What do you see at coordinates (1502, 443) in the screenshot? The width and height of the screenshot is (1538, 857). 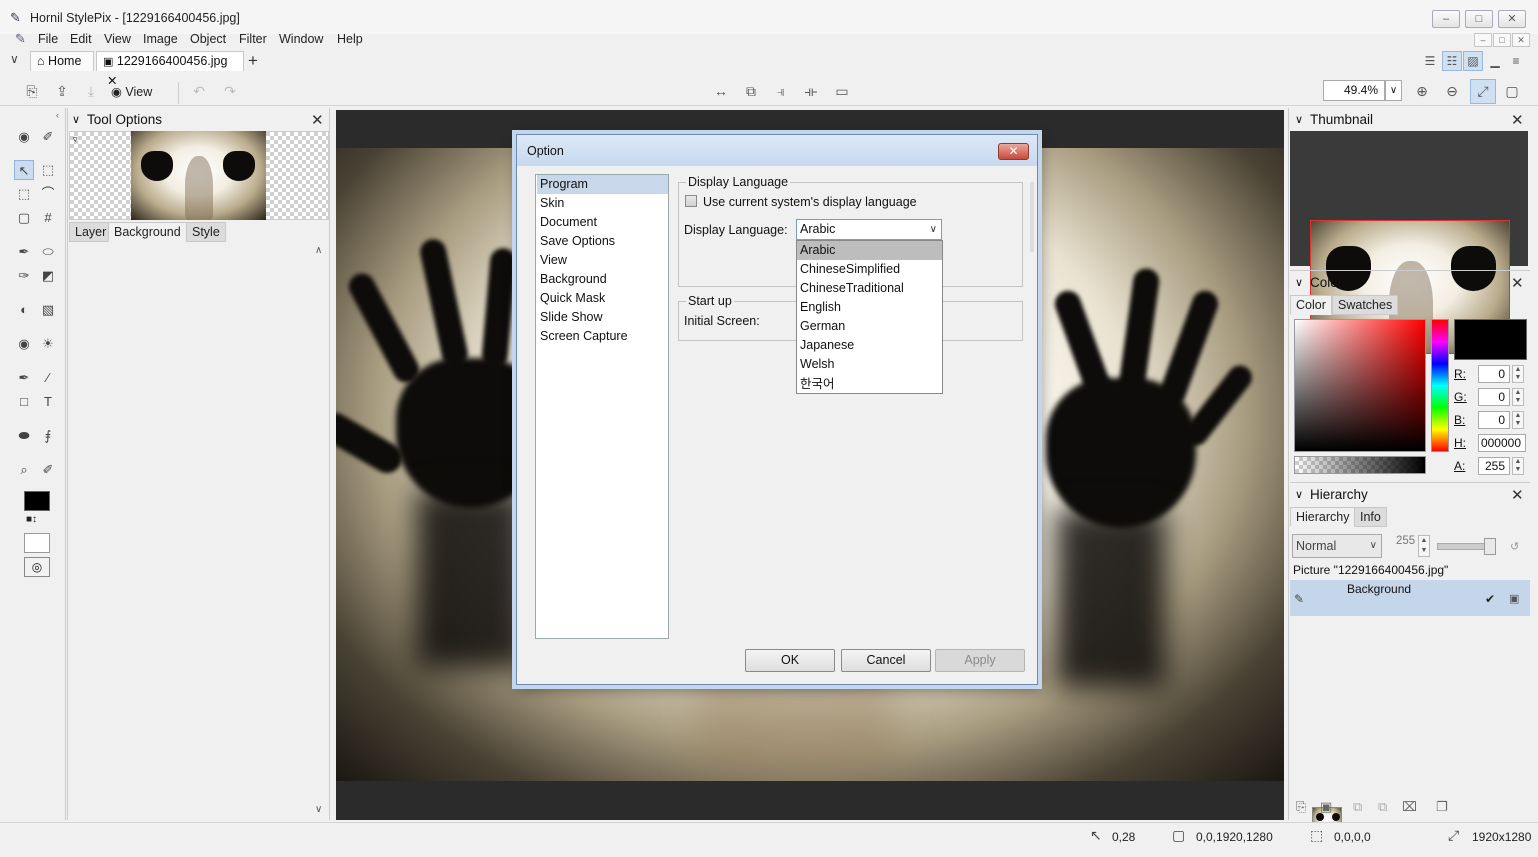 I see `hex-input: 000000` at bounding box center [1502, 443].